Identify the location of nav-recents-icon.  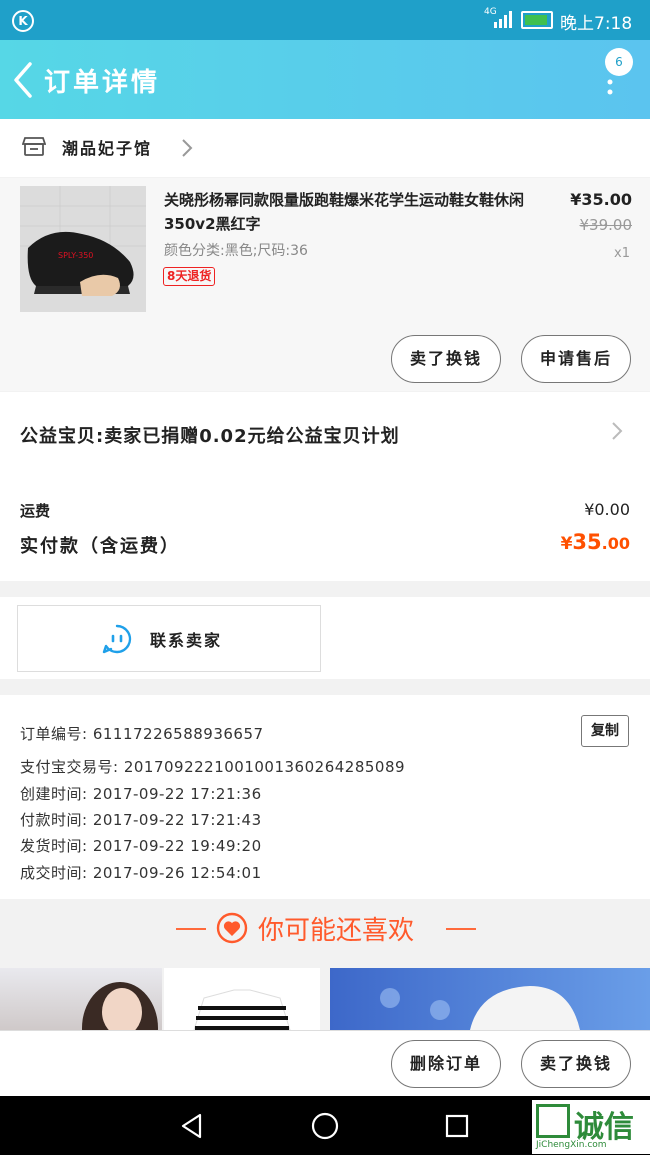
(457, 1126).